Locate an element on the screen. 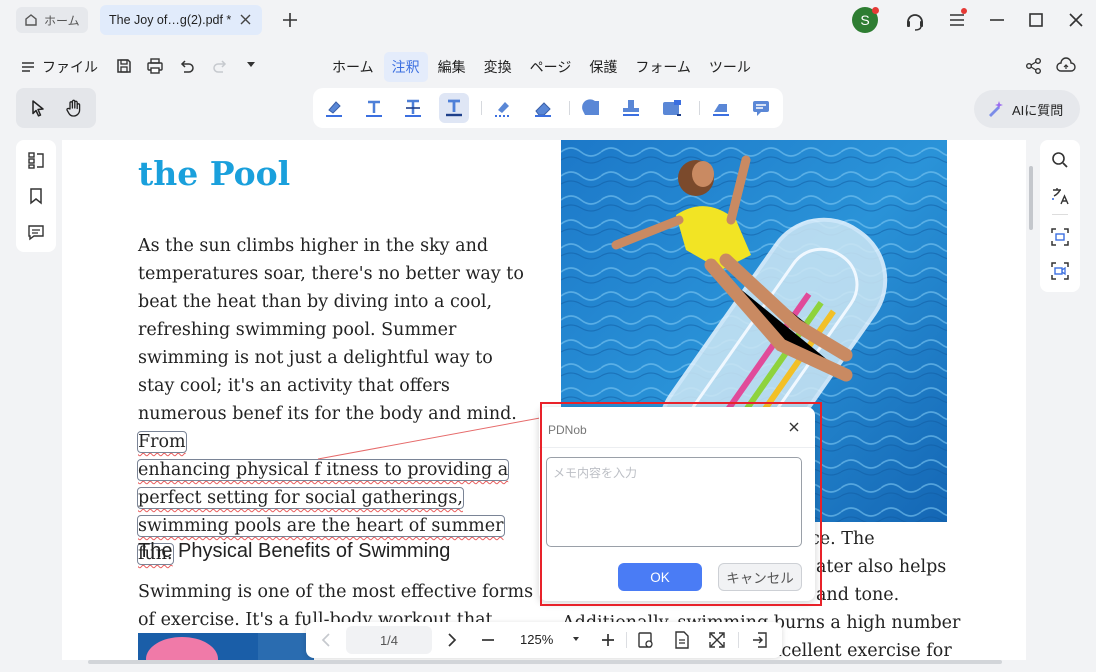 This screenshot has width=1096, height=672. minimize-icon is located at coordinates (997, 20).